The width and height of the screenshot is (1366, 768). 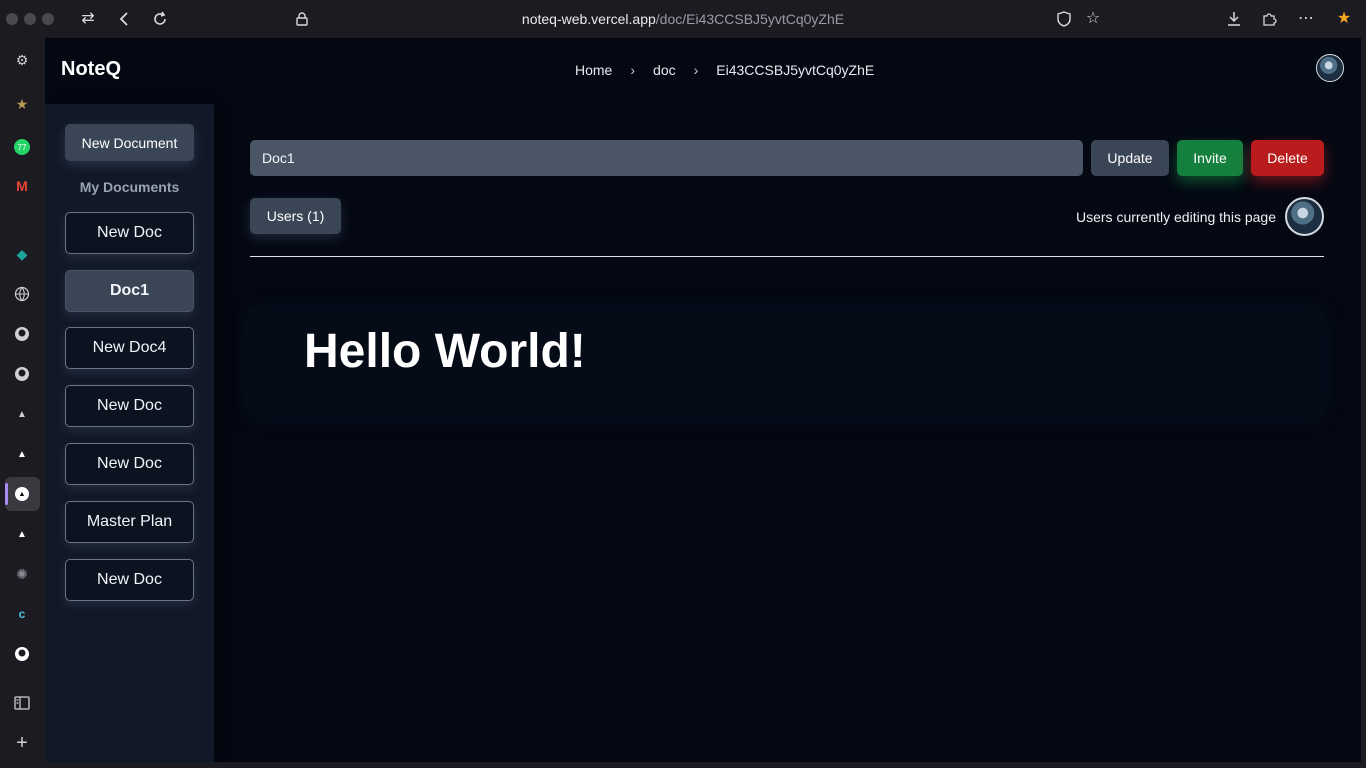 What do you see at coordinates (22, 743) in the screenshot?
I see `plus-icon: +` at bounding box center [22, 743].